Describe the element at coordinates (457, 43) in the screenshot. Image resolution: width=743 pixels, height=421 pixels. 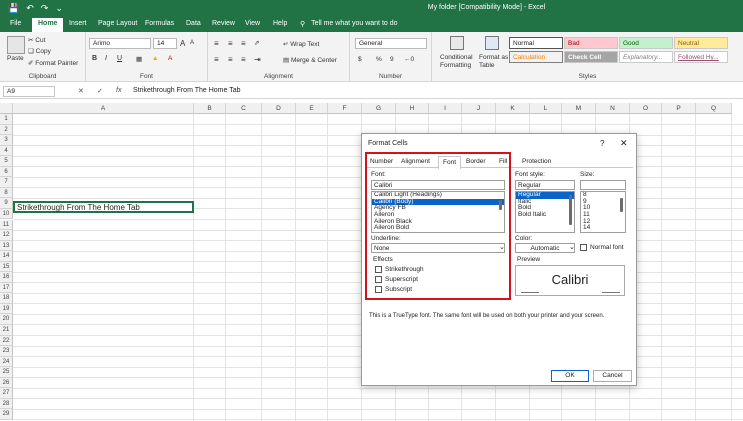
I see `conditional-formatting-icon` at that location.